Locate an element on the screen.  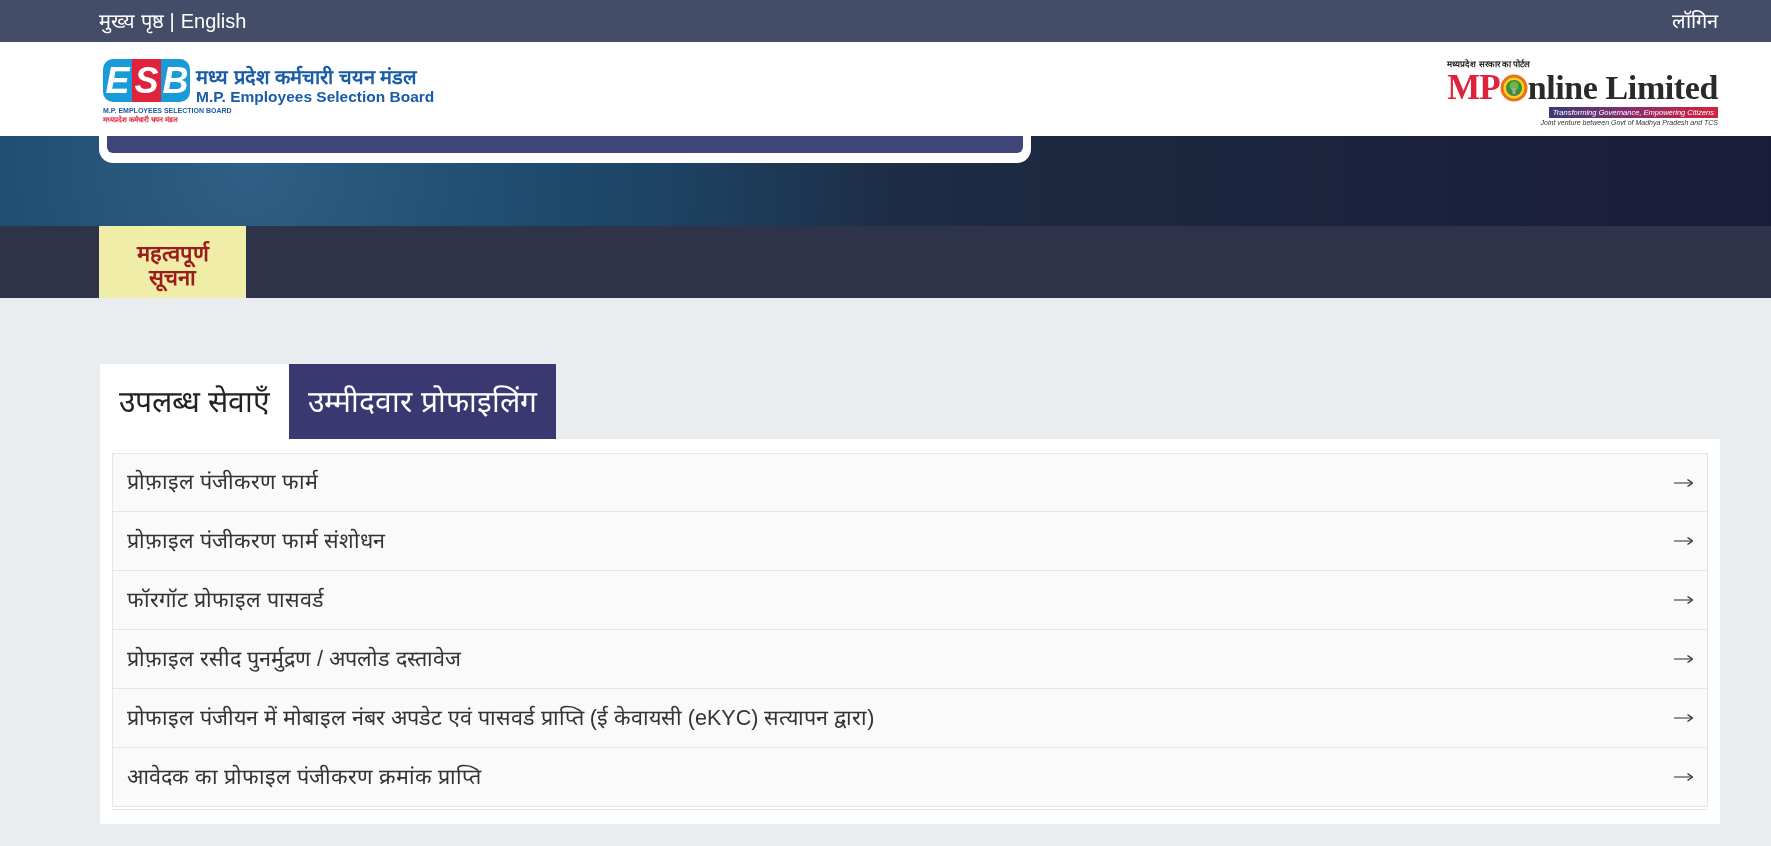
logo-letter: B is located at coordinates (175, 80).